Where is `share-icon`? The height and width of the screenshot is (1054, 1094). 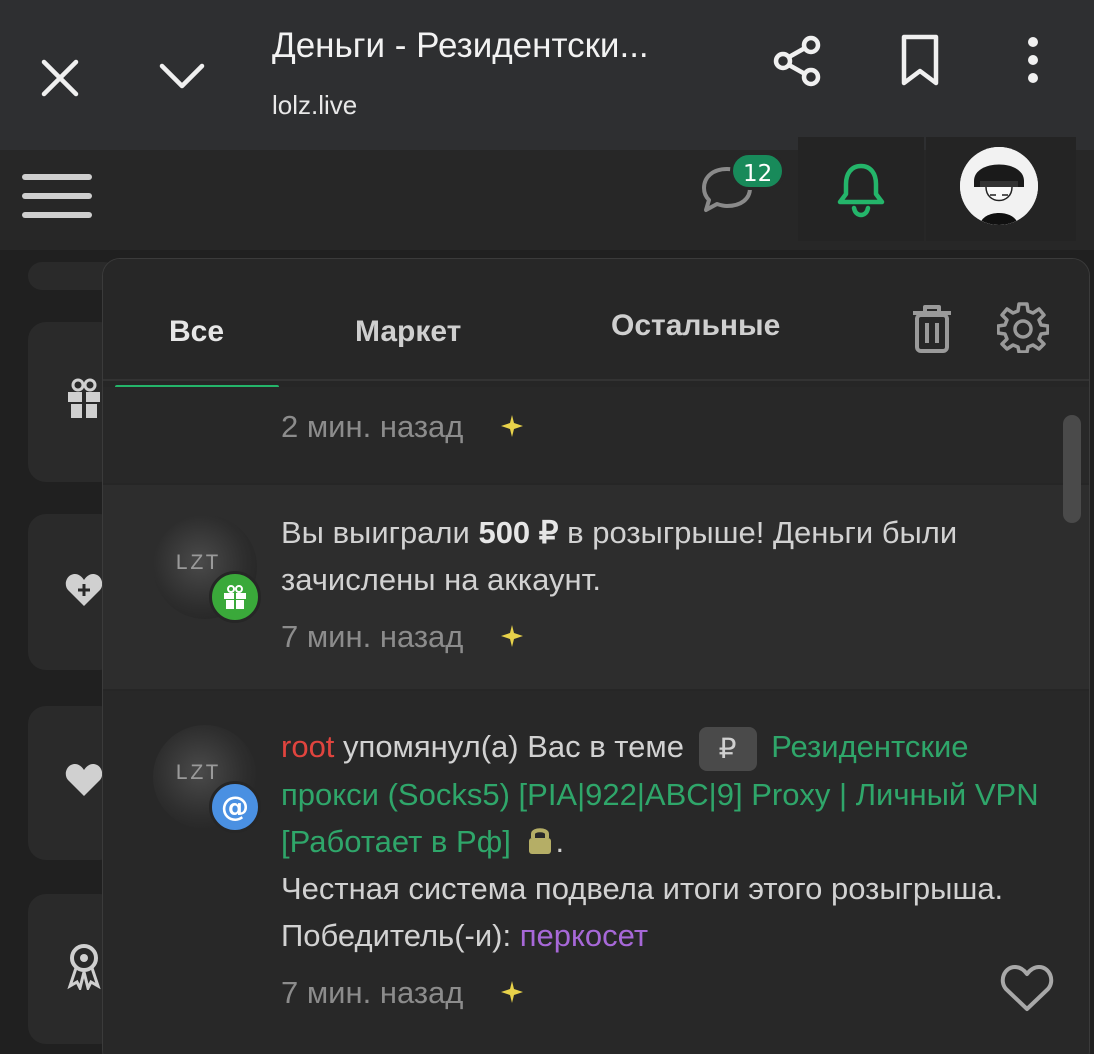
share-icon is located at coordinates (797, 61).